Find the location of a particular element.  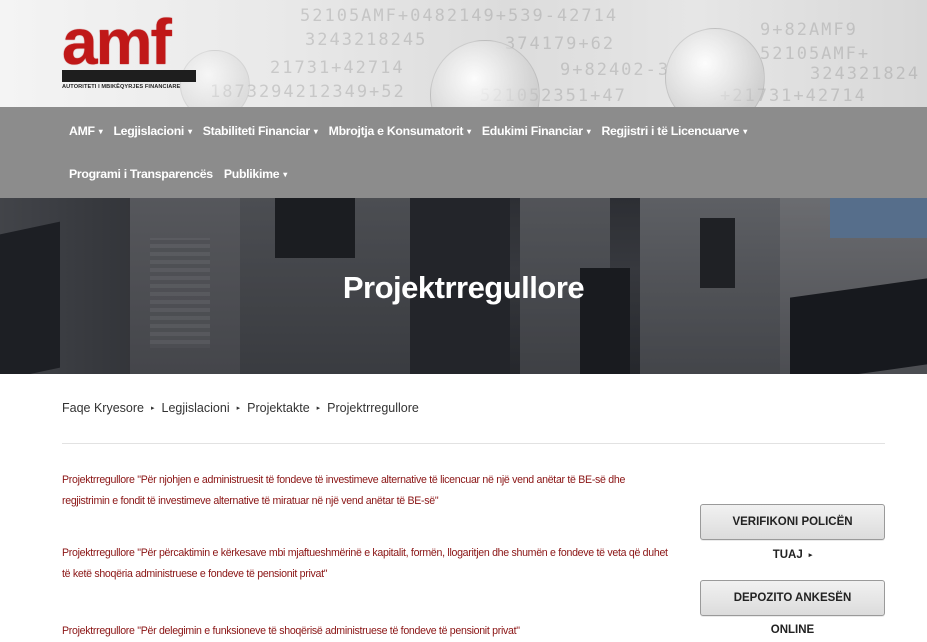

verify-policy-sub-link: TUAJ ▸ is located at coordinates (792, 555).